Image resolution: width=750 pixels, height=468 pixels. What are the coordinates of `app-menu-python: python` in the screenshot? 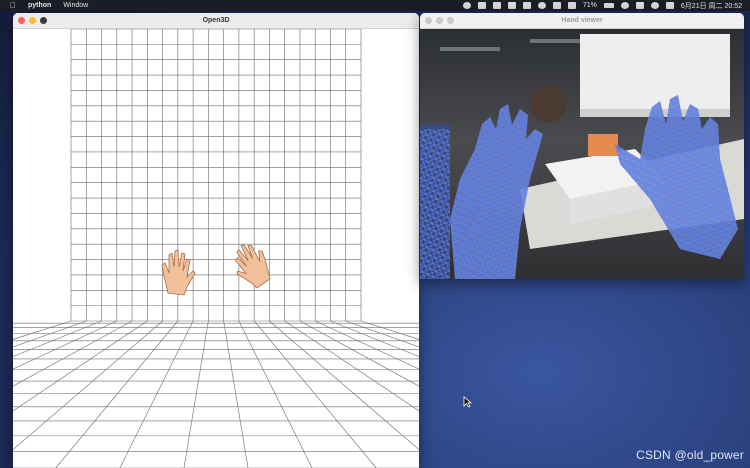 It's located at (39, 5).